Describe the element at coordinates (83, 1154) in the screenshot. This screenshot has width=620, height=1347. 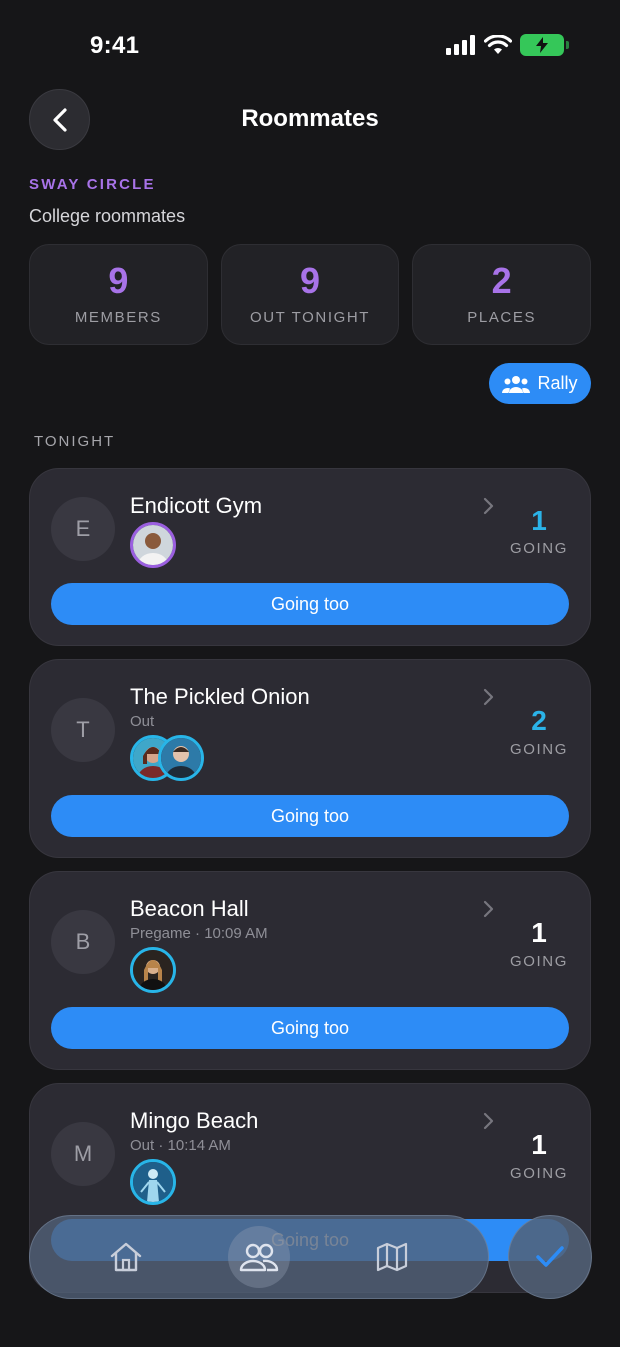
I see `place-initial-avatar: M` at that location.